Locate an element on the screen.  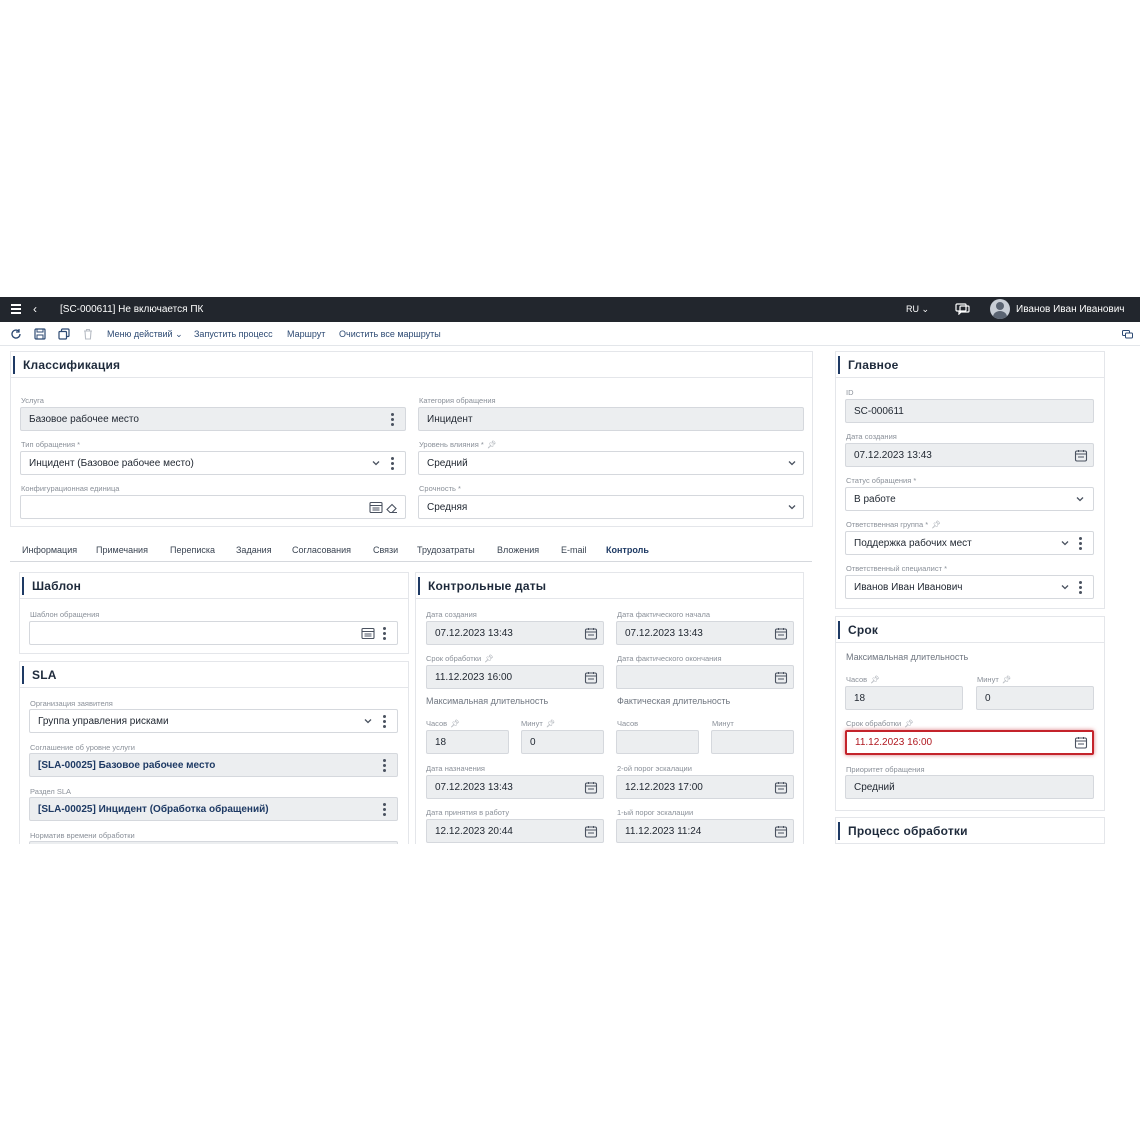
comments-icon is located at coordinates (1127, 334).